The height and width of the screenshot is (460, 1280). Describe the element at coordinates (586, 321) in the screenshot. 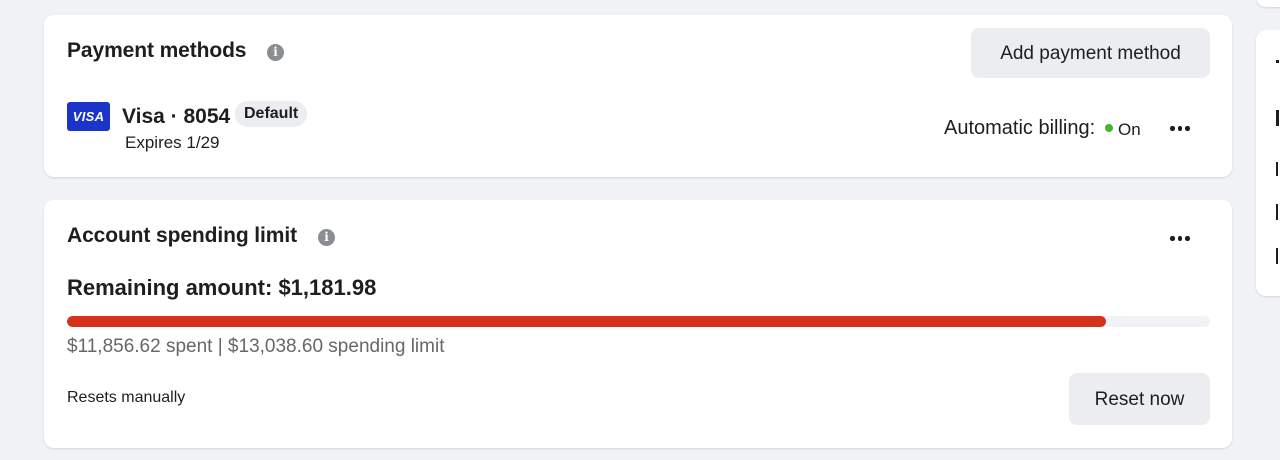

I see `spending-progress-fill` at that location.